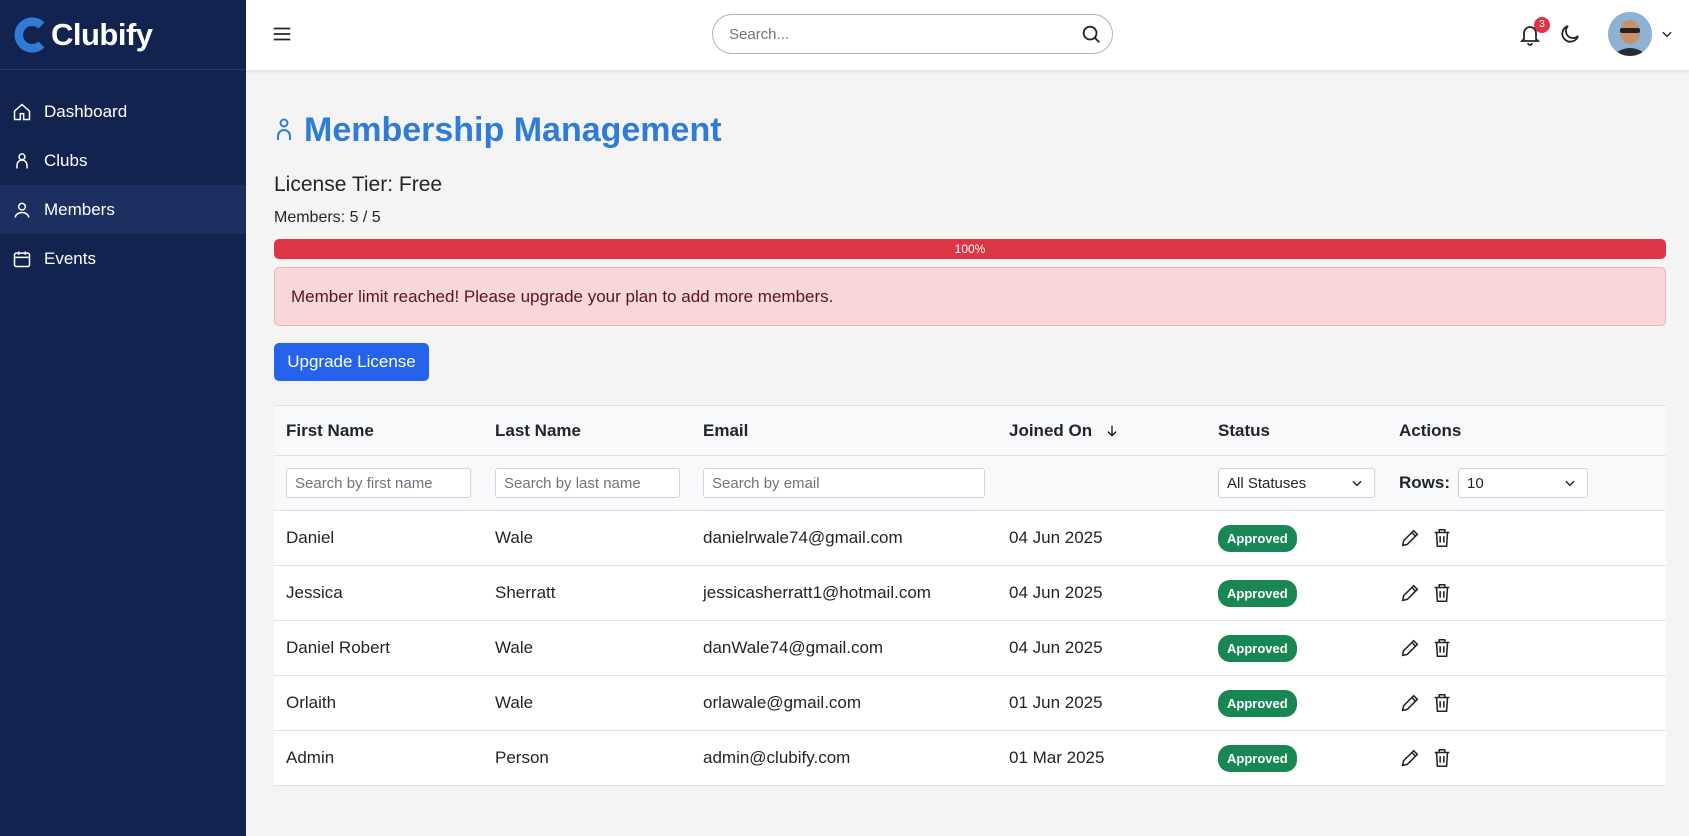  What do you see at coordinates (844, 758) in the screenshot?
I see `cell-email: admin@clubify.com` at bounding box center [844, 758].